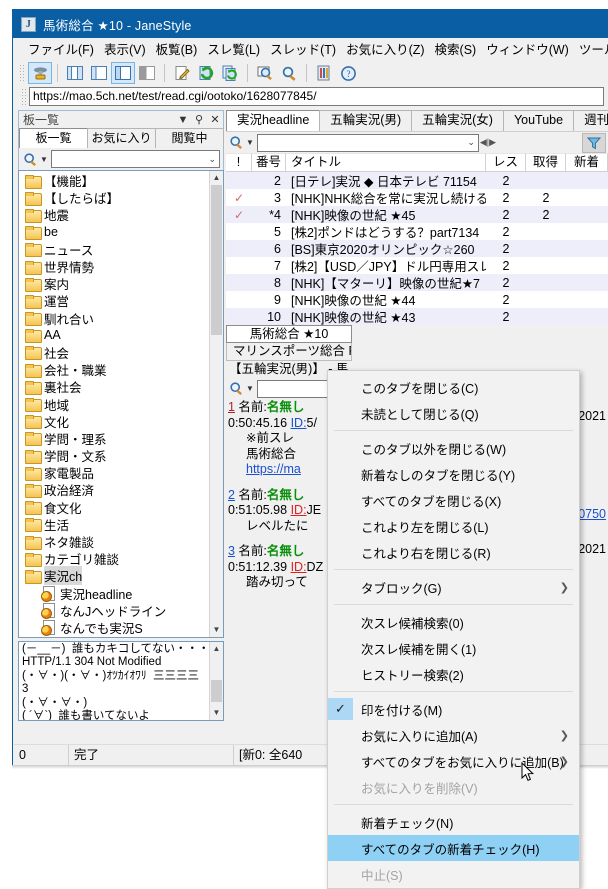 The height and width of the screenshot is (889, 608). I want to click on layout-two-column-icon, so click(99, 73).